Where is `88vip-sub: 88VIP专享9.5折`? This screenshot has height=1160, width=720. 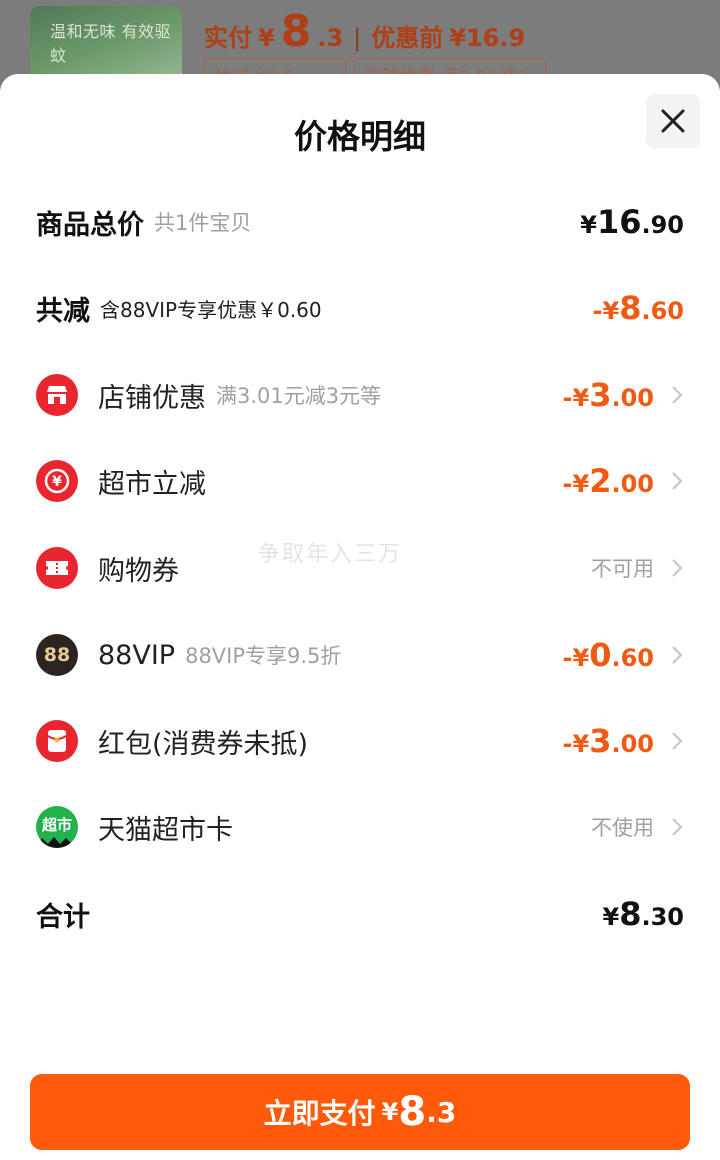 88vip-sub: 88VIP专享9.5折 is located at coordinates (263, 656).